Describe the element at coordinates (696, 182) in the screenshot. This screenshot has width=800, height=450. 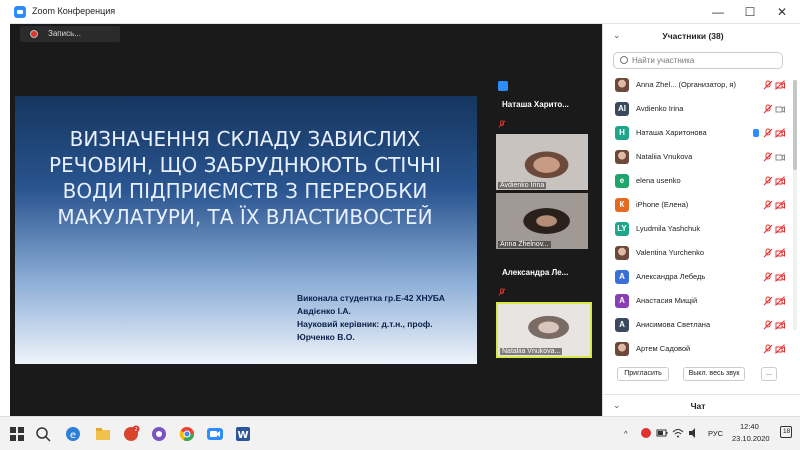
I see `participant-row: e elena usenko` at that location.